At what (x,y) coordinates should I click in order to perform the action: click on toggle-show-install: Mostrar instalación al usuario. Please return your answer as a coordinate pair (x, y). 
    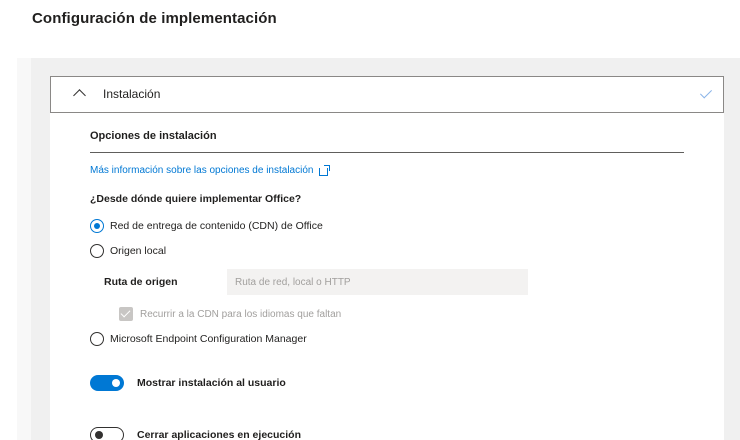
    Looking at the image, I should click on (188, 383).